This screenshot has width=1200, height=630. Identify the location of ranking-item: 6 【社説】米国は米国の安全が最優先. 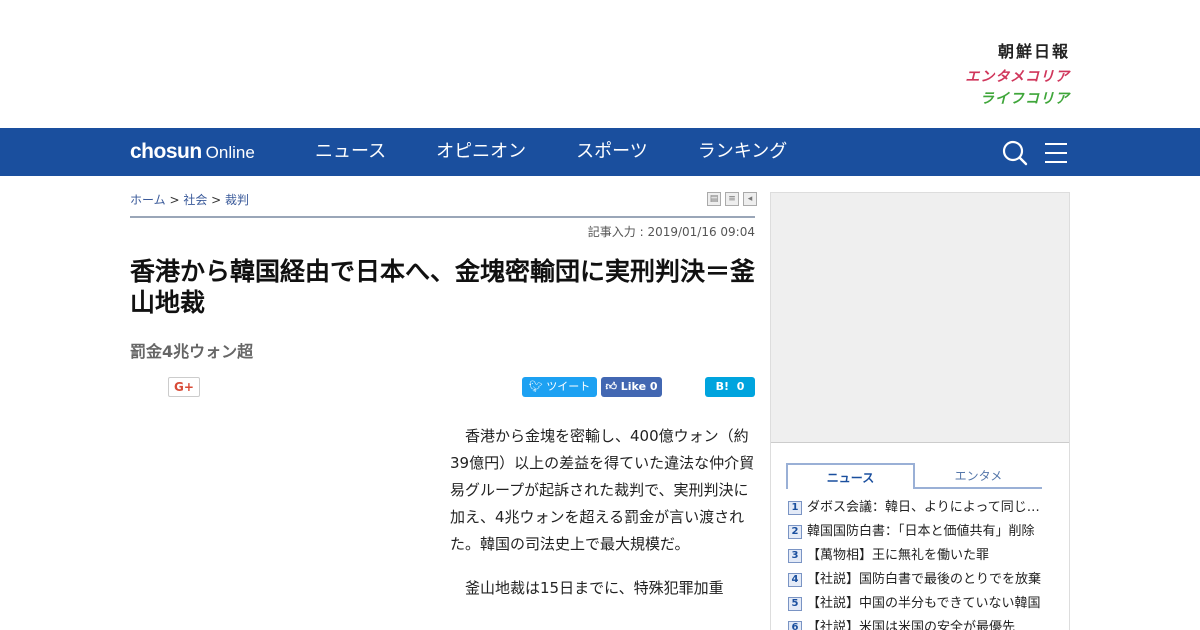
(918, 624).